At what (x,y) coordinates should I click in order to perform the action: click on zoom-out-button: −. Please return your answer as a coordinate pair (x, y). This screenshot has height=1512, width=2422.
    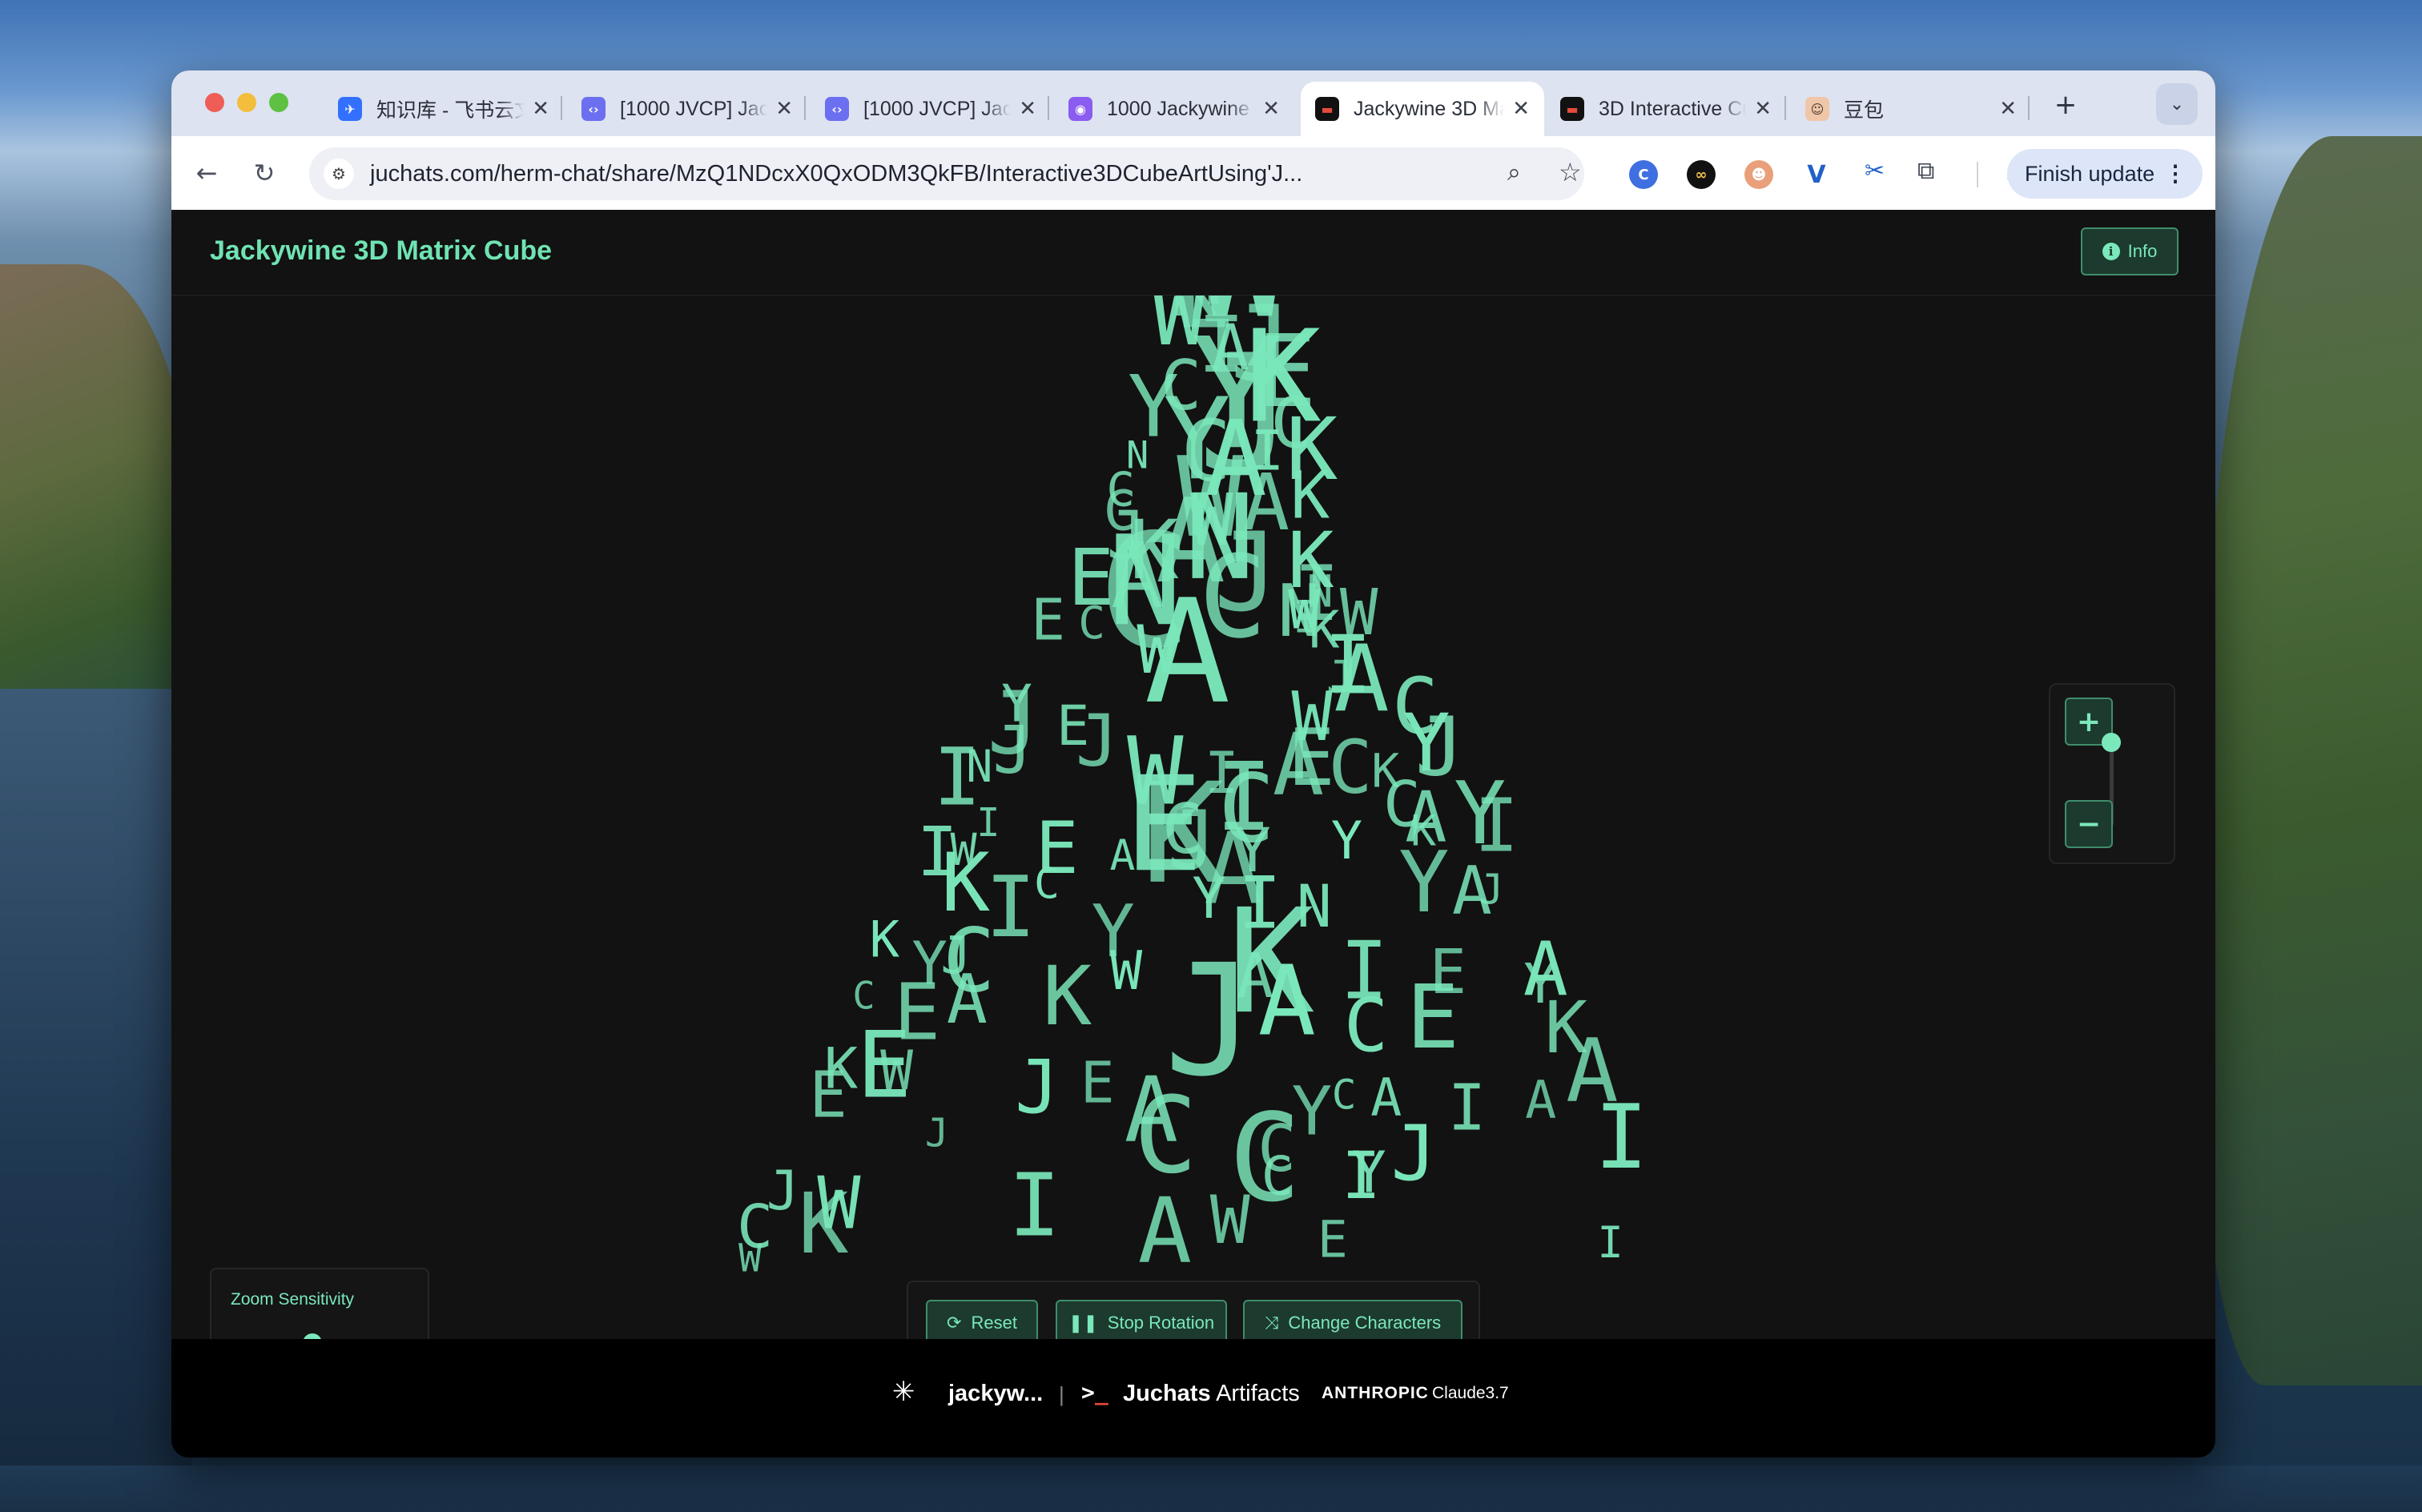
    Looking at the image, I should click on (2089, 824).